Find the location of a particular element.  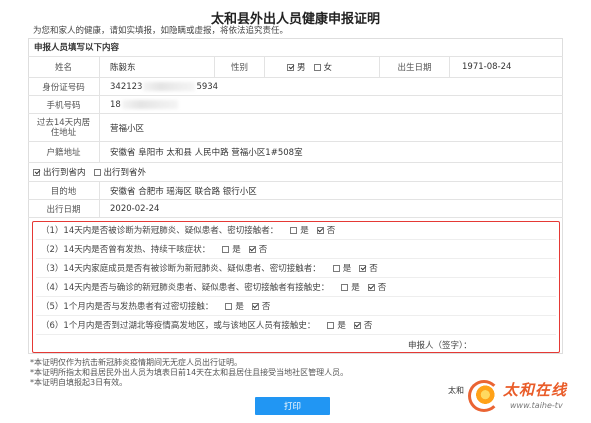

table-row-travel-scope: 出行到省内 出行到省外 is located at coordinates (295, 172).